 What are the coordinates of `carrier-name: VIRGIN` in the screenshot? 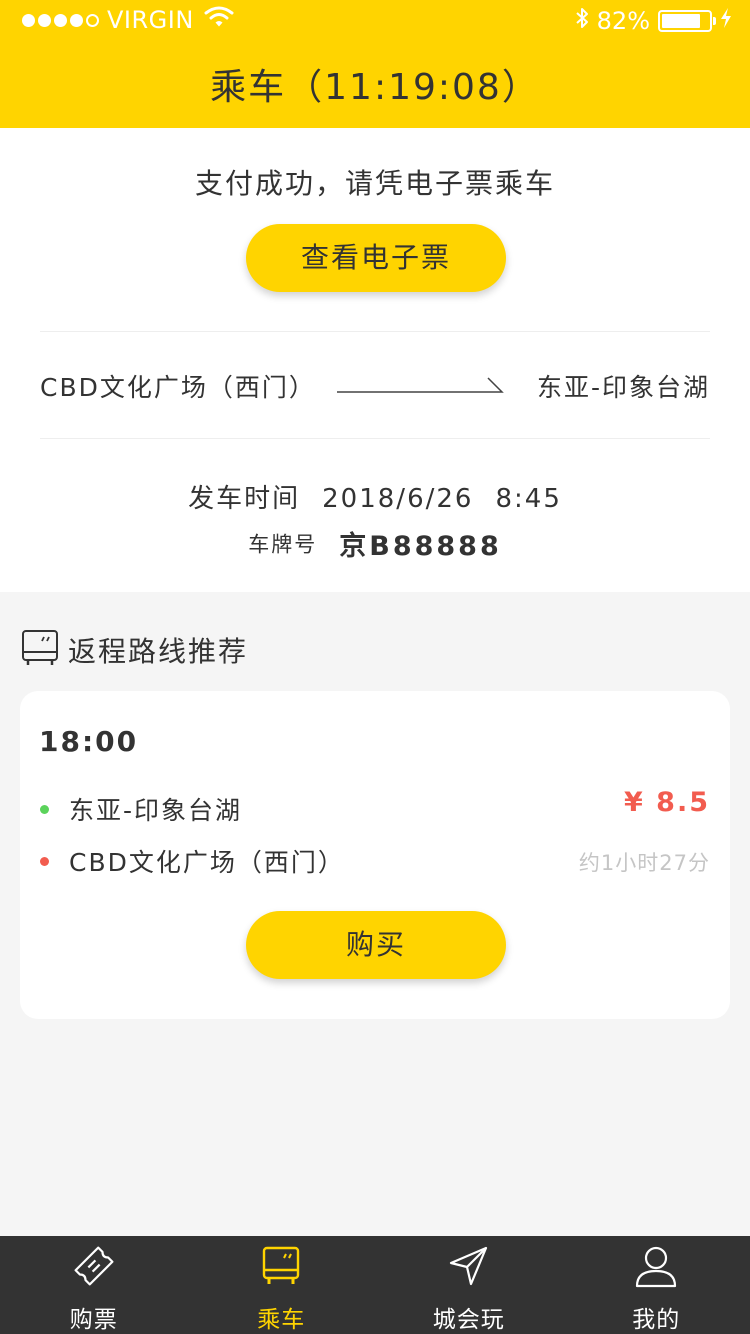 It's located at (150, 20).